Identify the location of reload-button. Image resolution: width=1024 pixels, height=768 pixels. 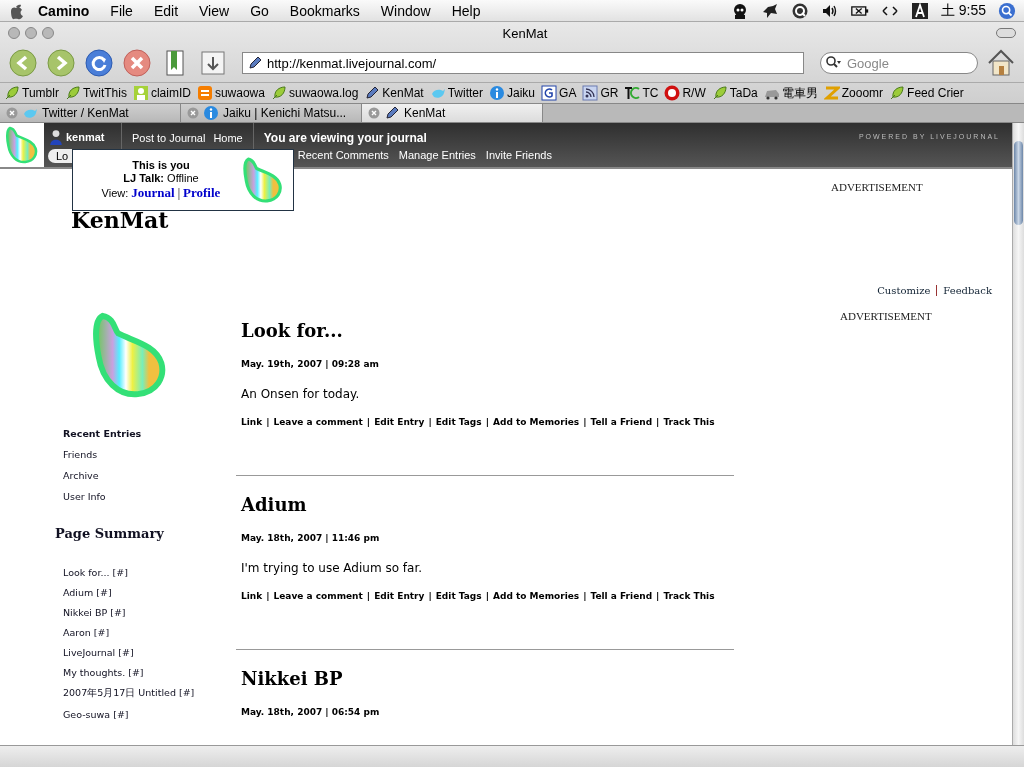
(99, 63).